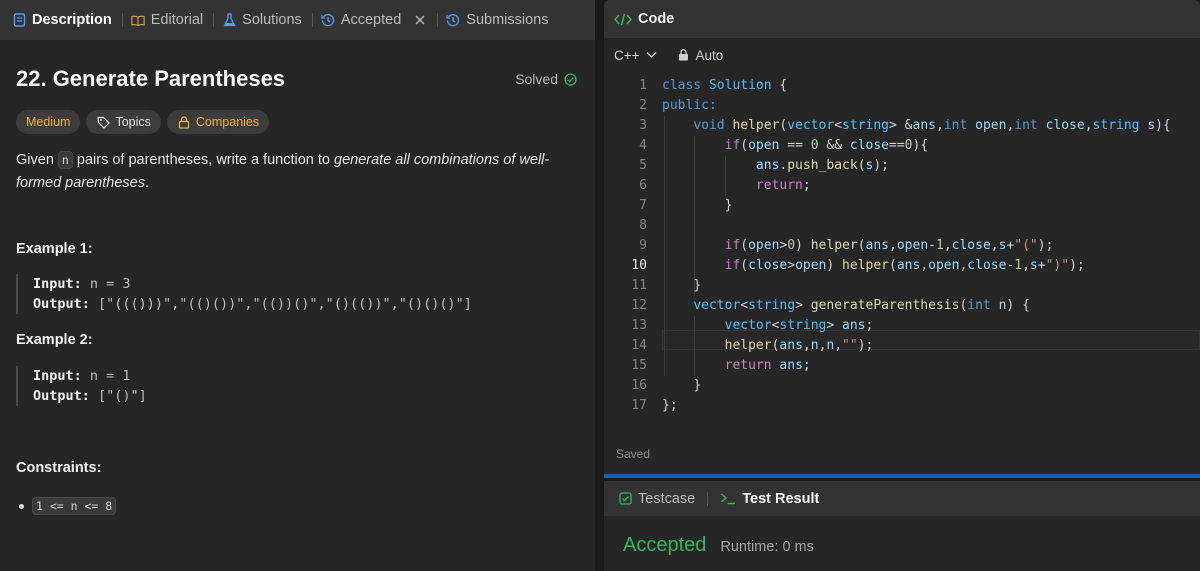 Image resolution: width=1200 pixels, height=571 pixels. I want to click on tab-label: Test Result, so click(781, 498).